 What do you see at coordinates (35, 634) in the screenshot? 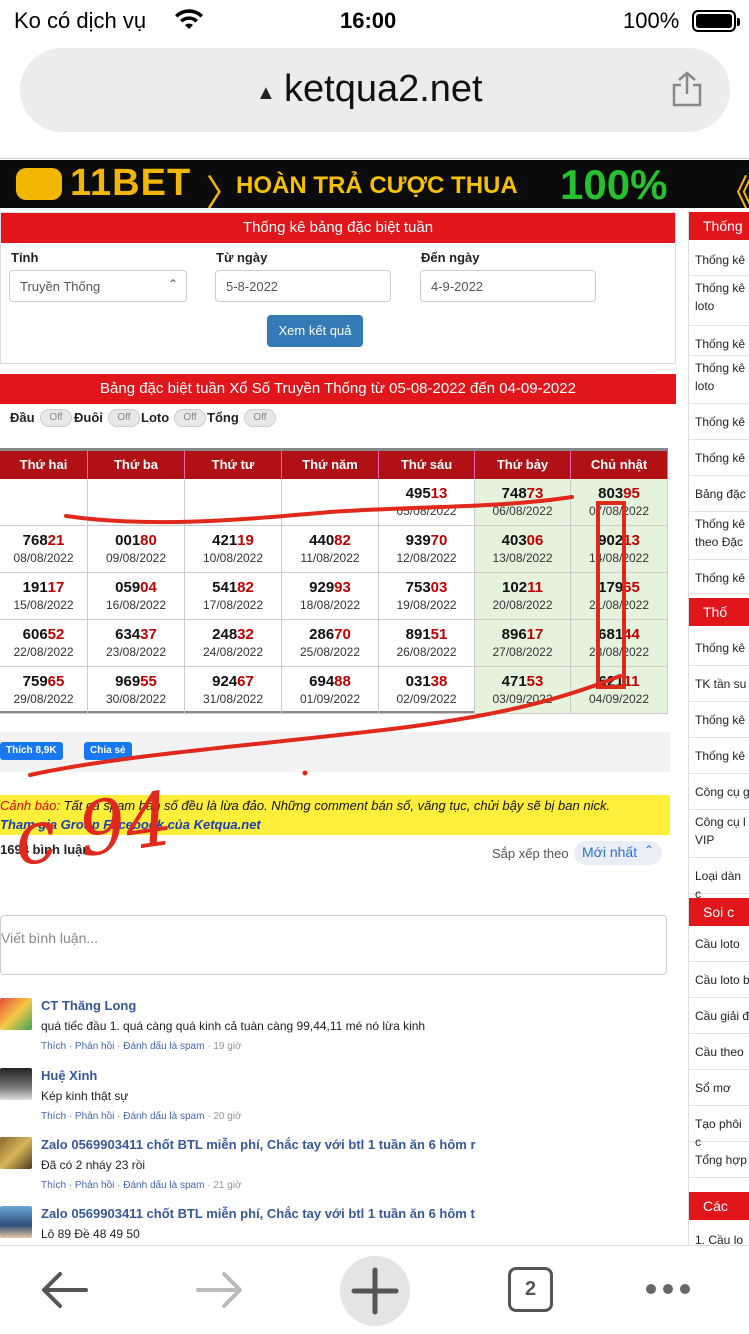
I see `result-number-head: 606` at bounding box center [35, 634].